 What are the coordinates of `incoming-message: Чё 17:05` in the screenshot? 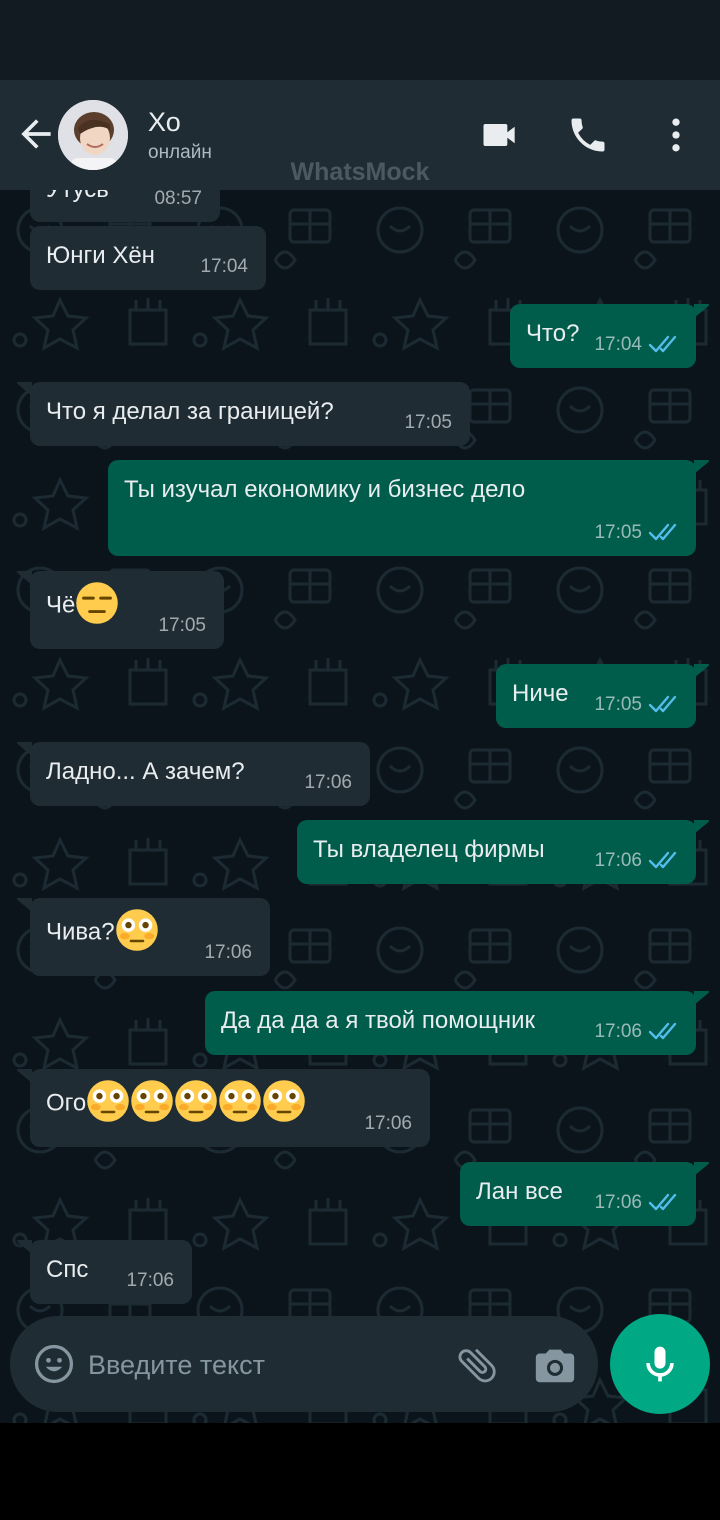 It's located at (120, 610).